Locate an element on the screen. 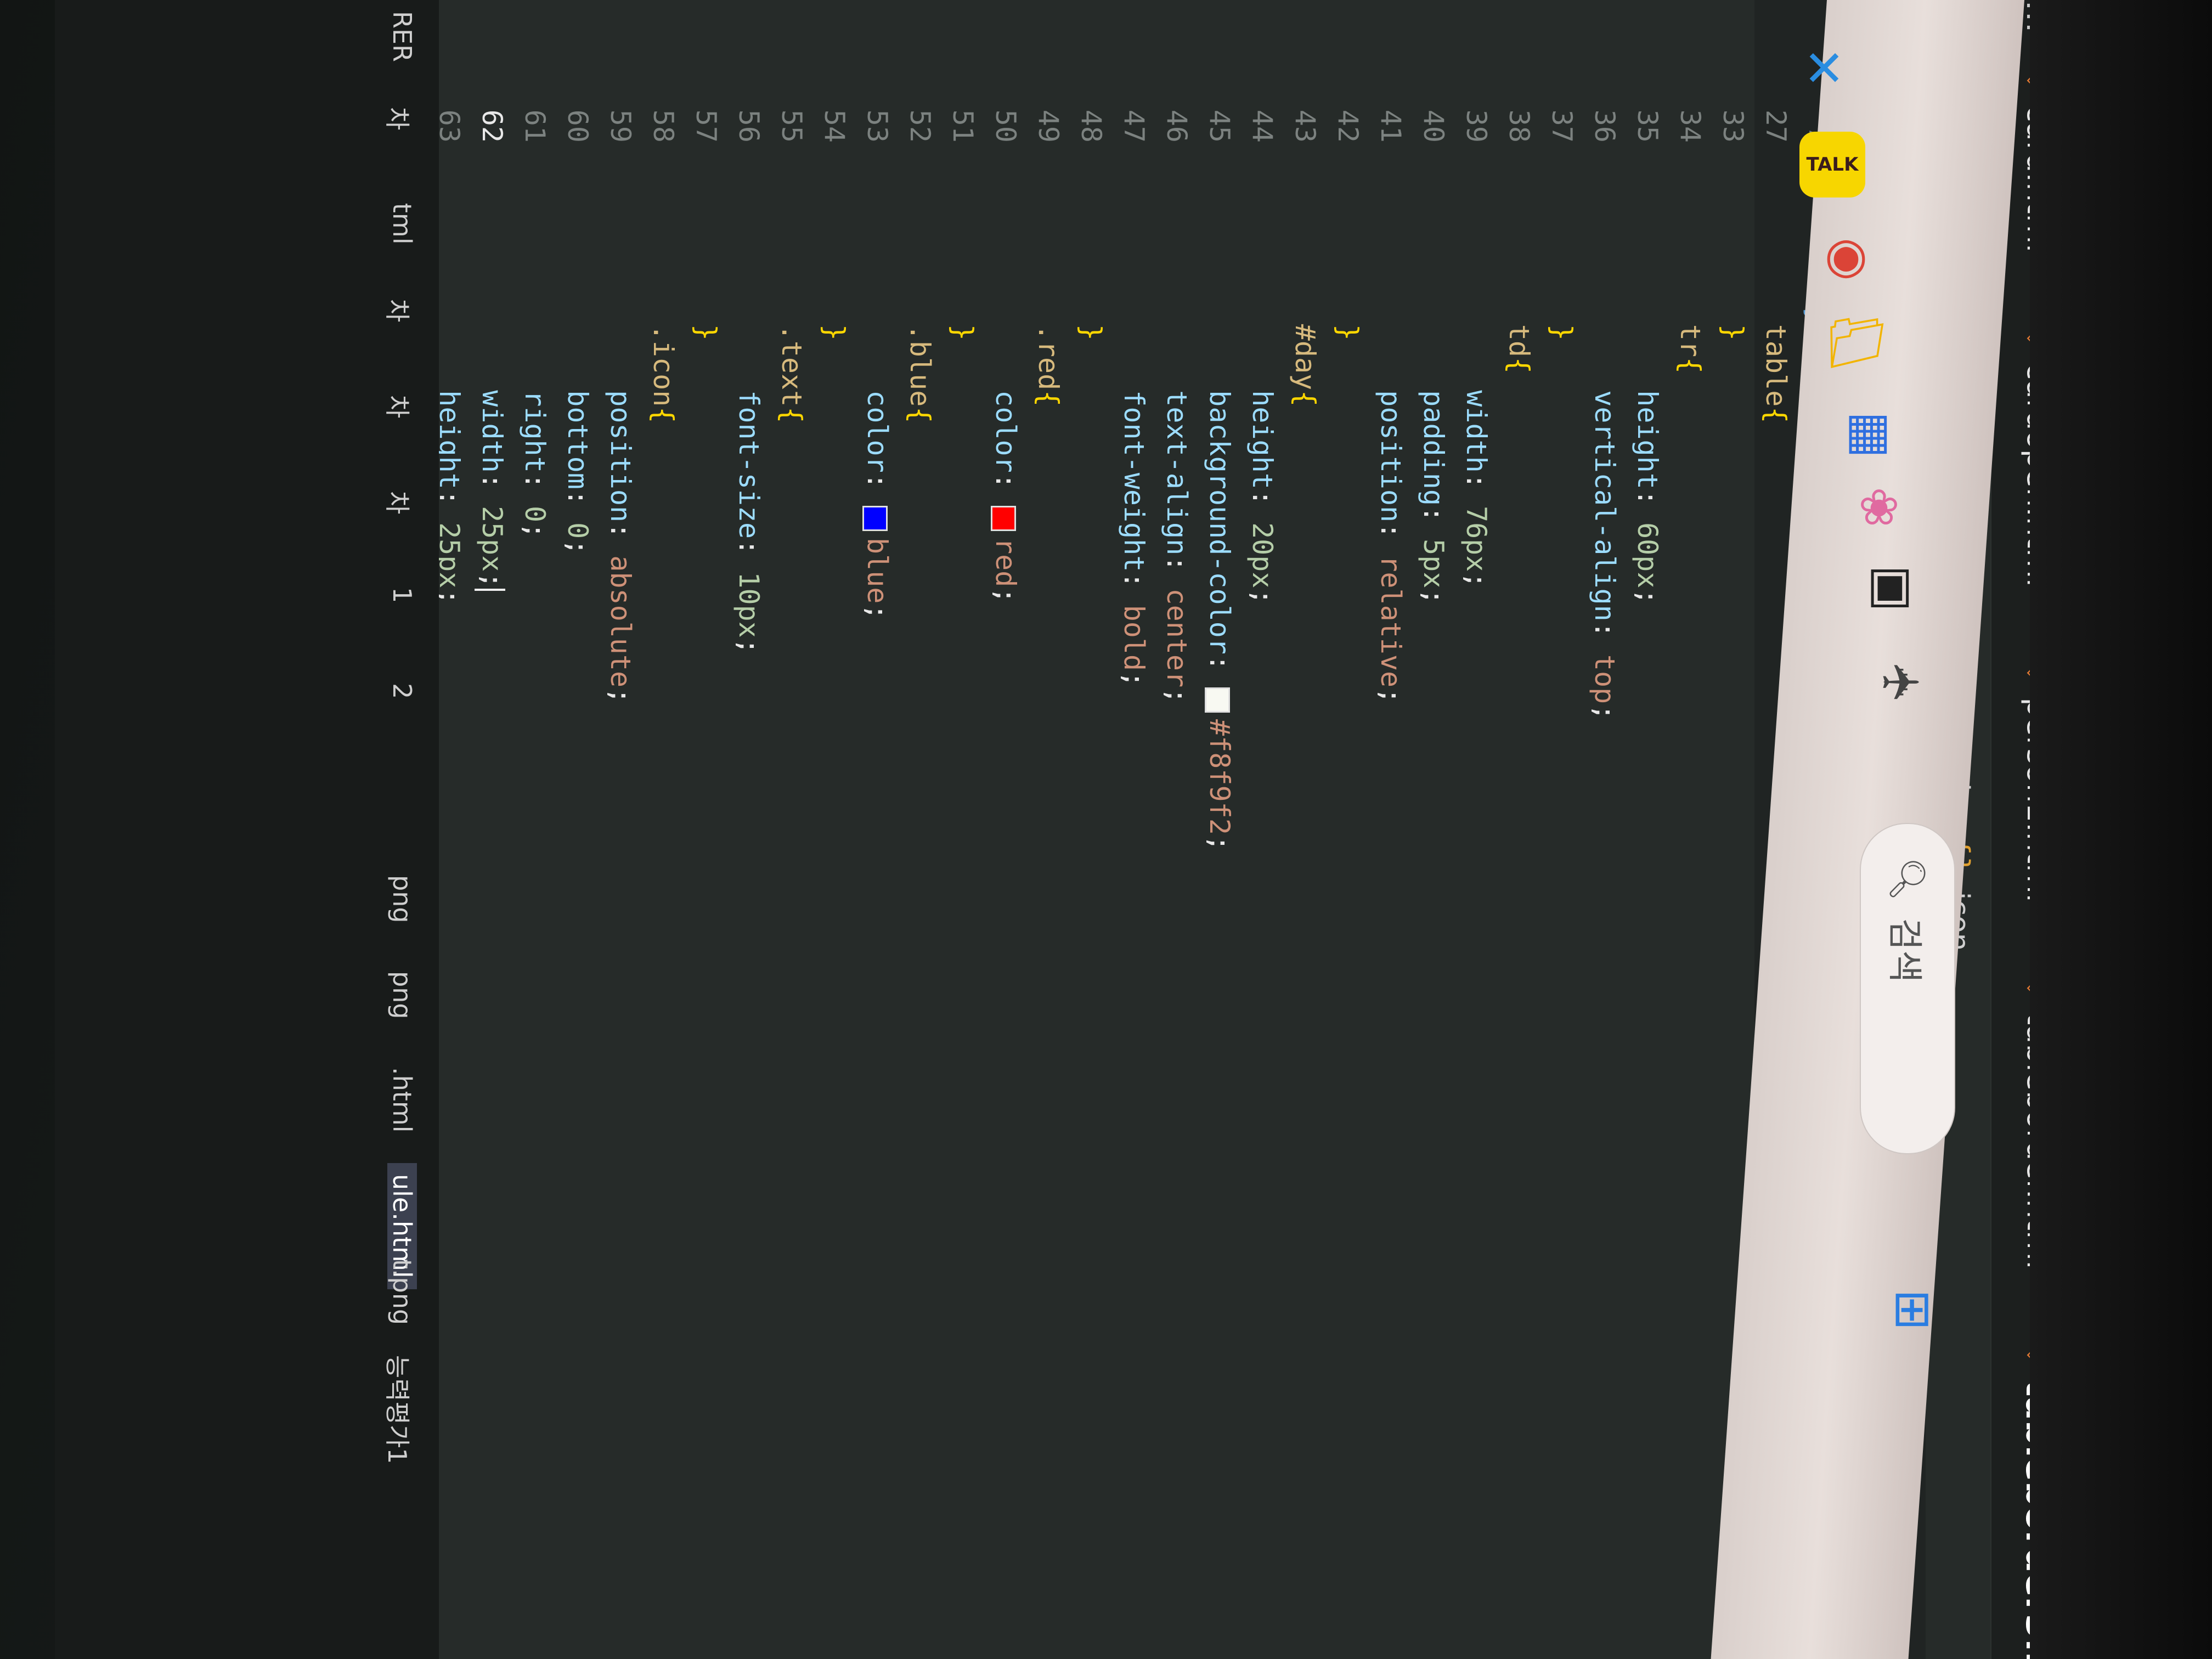  code-text: color: blue; is located at coordinates (877, 505).